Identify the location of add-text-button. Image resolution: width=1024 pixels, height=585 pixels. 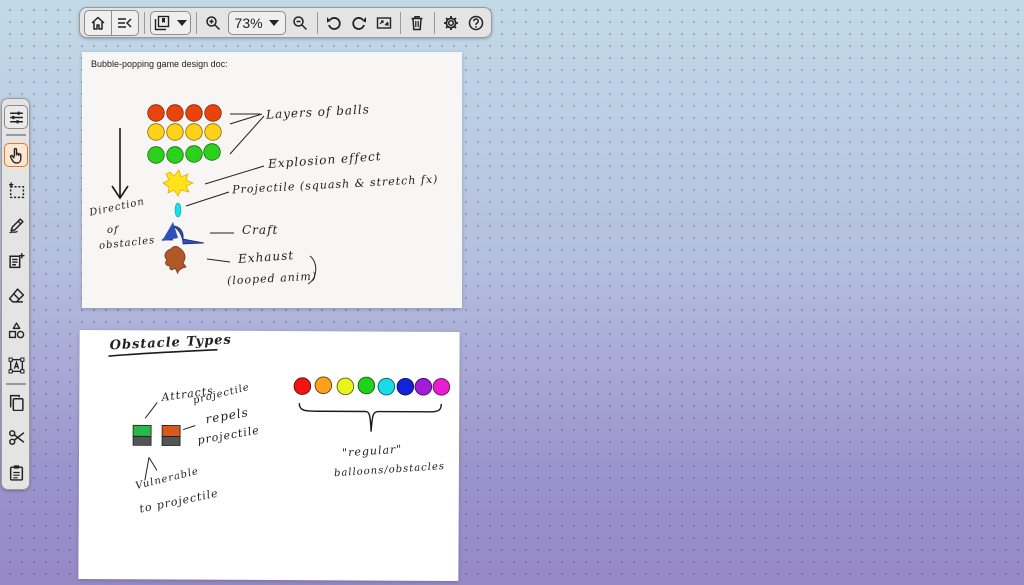
(16, 260).